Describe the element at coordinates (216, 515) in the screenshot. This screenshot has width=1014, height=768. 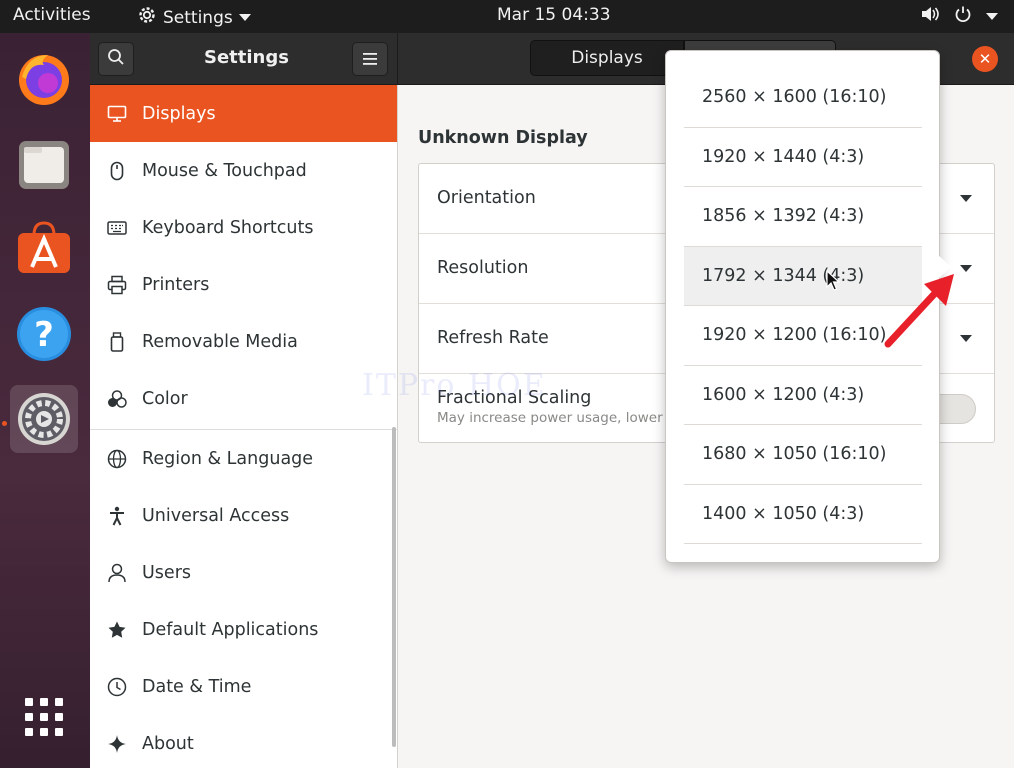
I see `sidebar-item-label: Universal Access` at that location.